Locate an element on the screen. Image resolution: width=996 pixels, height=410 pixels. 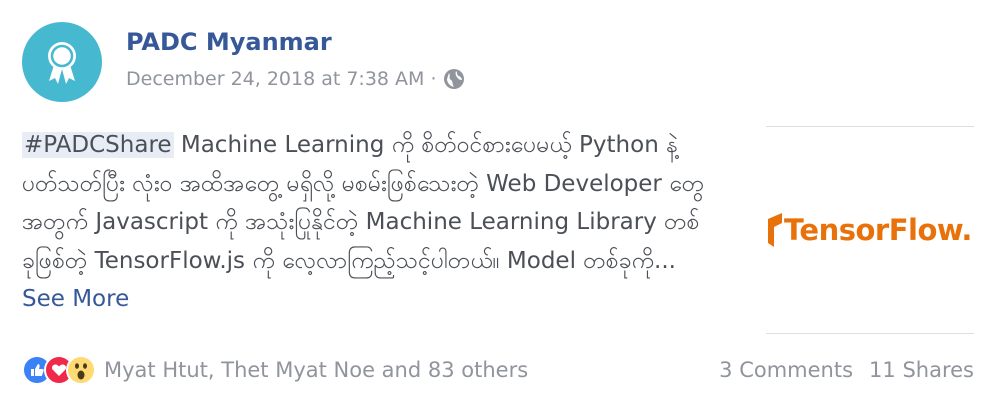
page-avatar is located at coordinates (62, 62).